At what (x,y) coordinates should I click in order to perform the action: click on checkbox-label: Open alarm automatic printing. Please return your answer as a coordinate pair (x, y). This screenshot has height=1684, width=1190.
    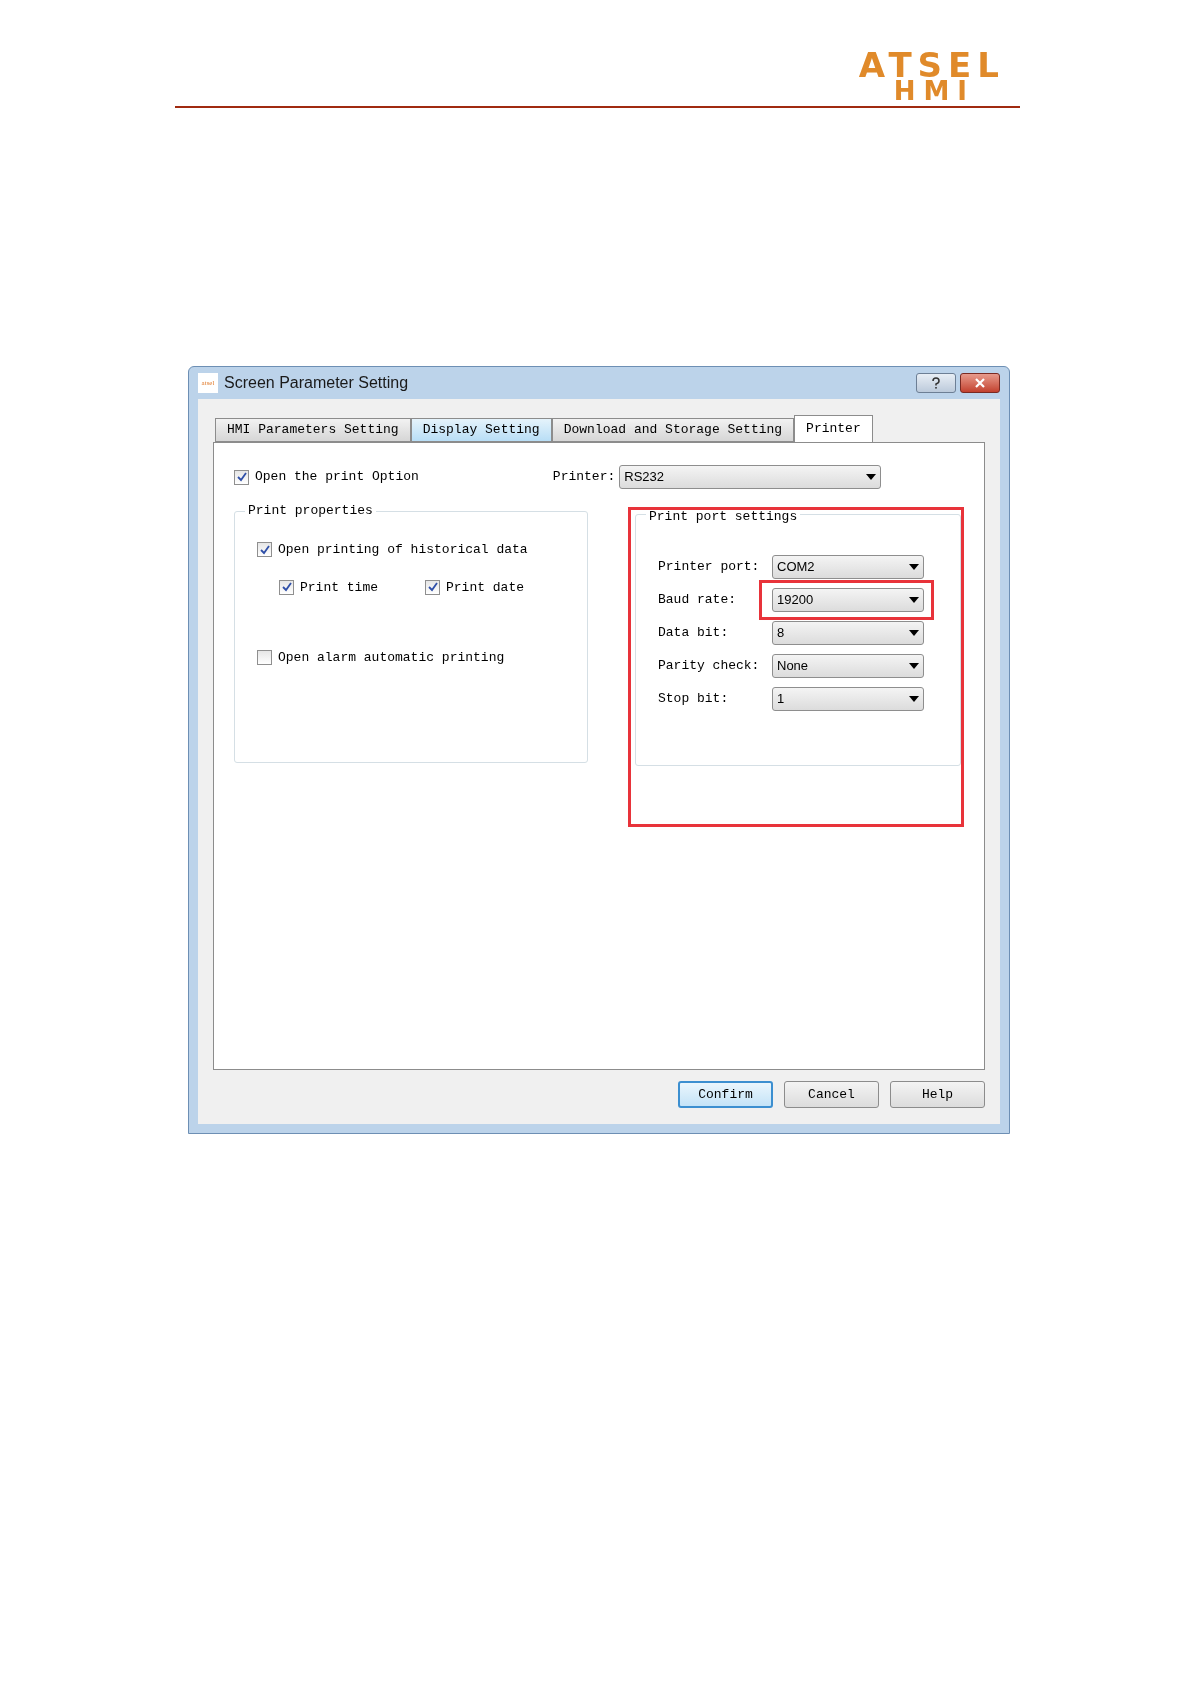
    Looking at the image, I should click on (391, 658).